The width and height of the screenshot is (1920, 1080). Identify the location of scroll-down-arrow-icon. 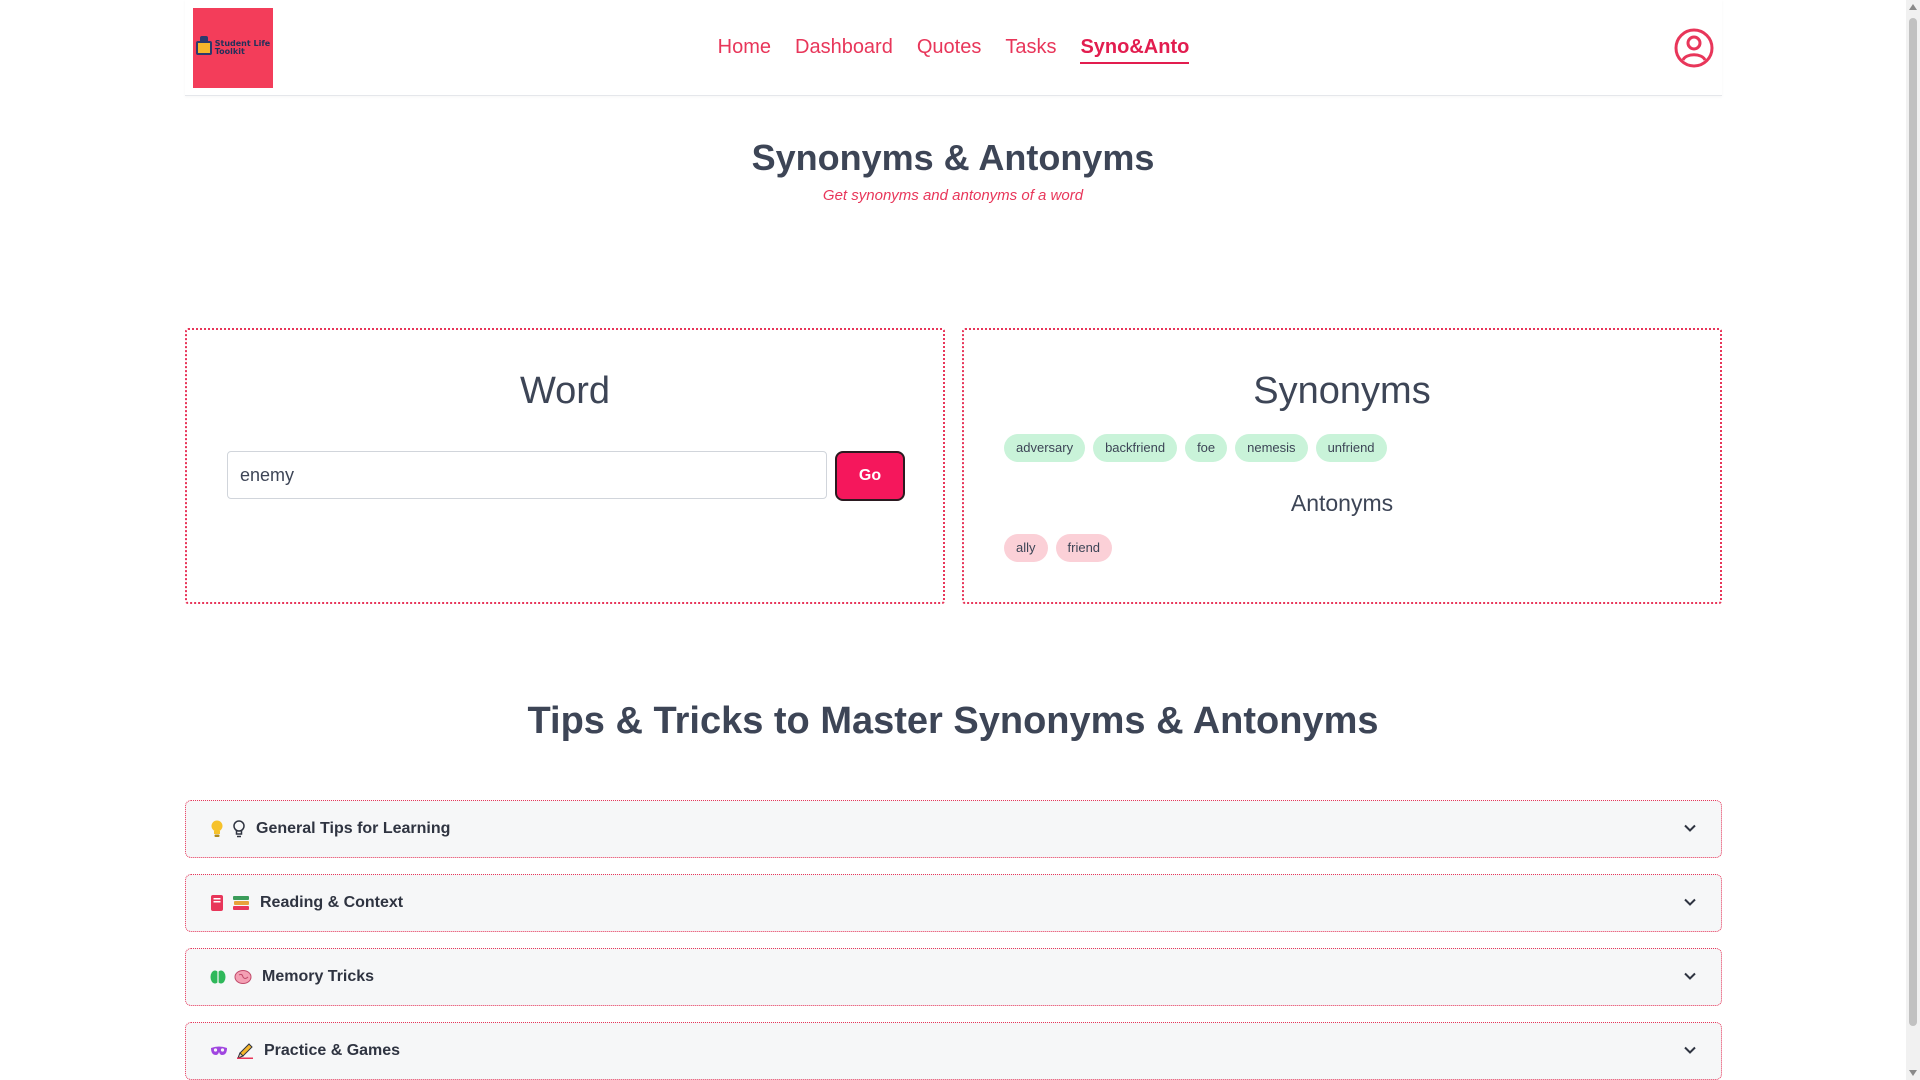
(1913, 1073).